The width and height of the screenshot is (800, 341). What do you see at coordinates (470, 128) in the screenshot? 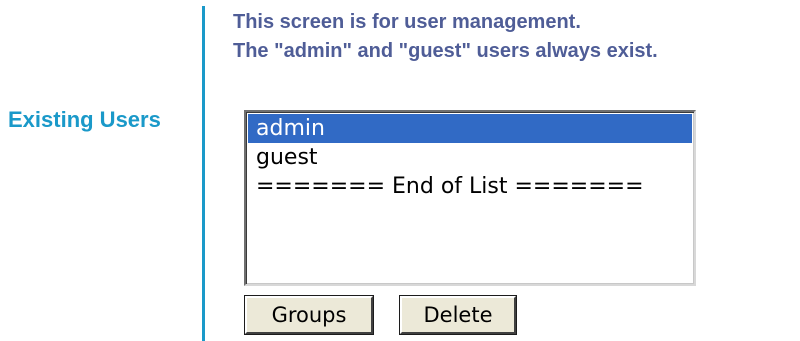
I see `user-option-admin: admin` at bounding box center [470, 128].